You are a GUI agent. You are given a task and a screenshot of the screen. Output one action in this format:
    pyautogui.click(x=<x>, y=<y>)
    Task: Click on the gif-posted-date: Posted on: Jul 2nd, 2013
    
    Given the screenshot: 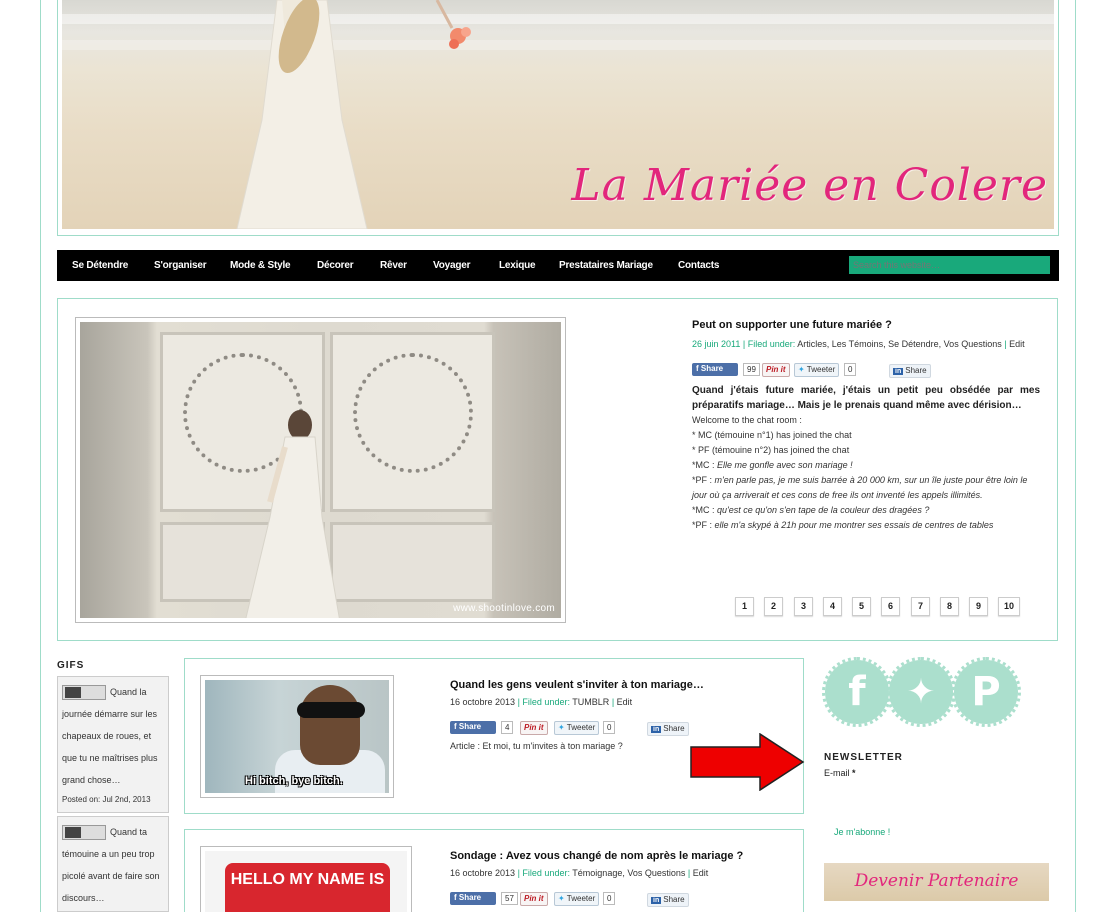 What is the action you would take?
    pyautogui.click(x=106, y=799)
    